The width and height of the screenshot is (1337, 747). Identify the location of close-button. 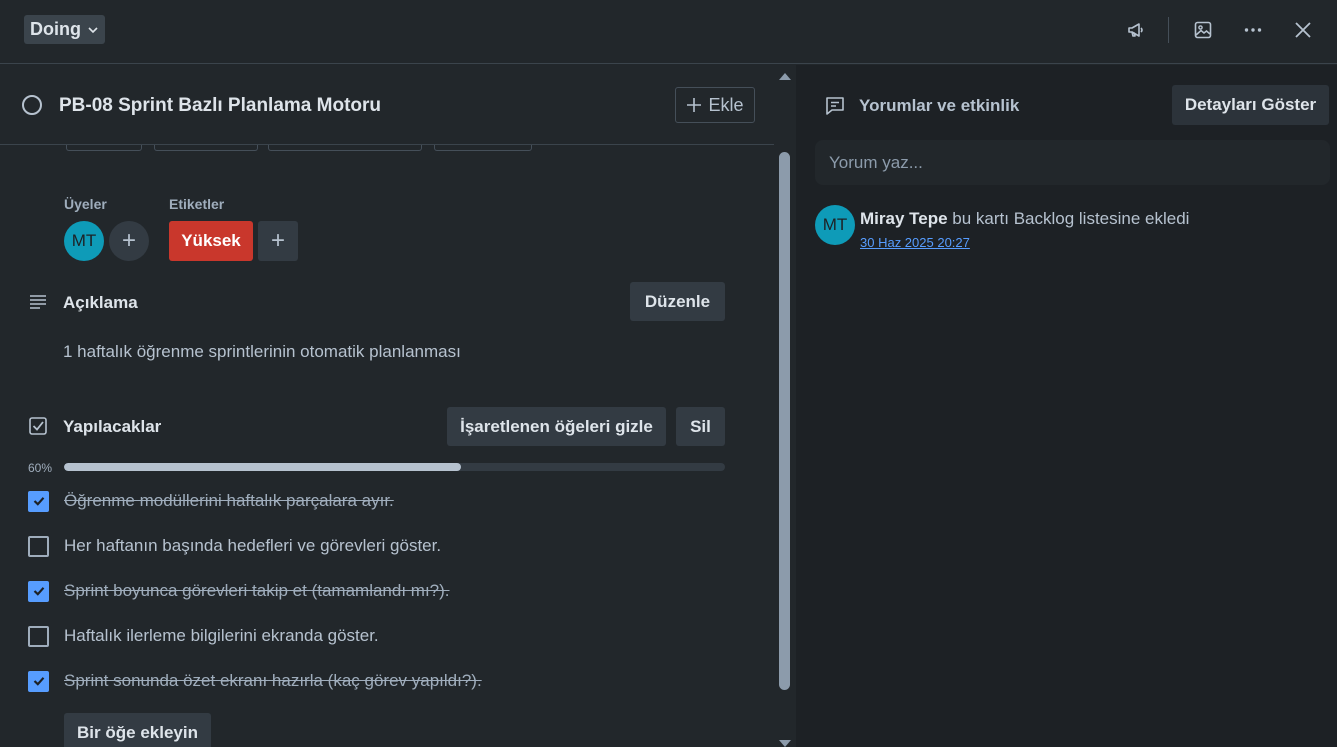
(1303, 30).